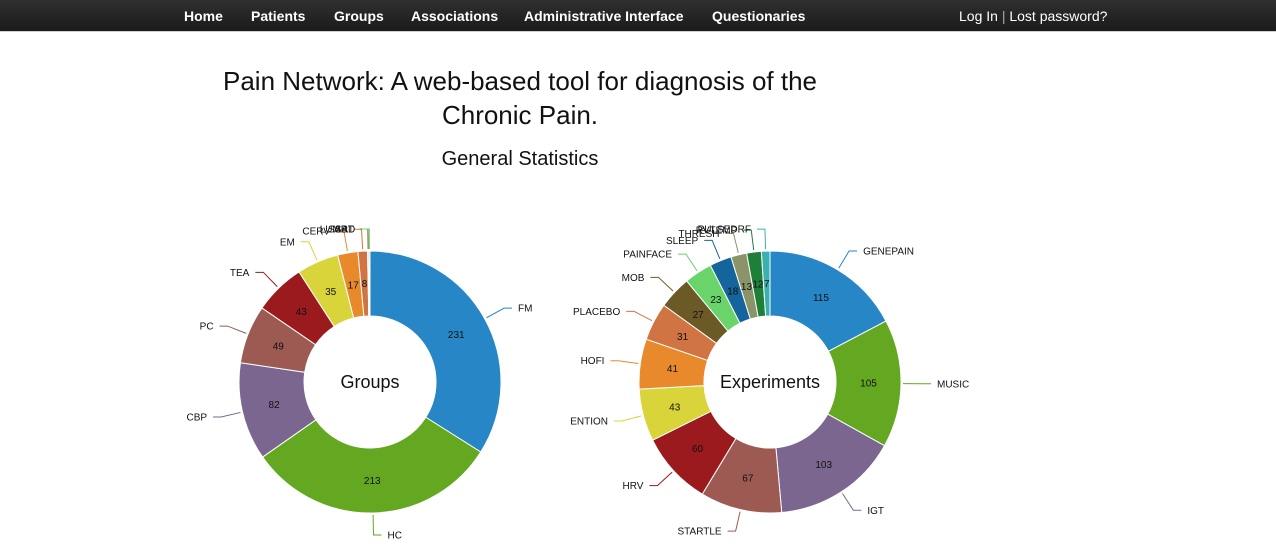  Describe the element at coordinates (747, 287) in the screenshot. I see `value-label-thresh: 13` at that location.